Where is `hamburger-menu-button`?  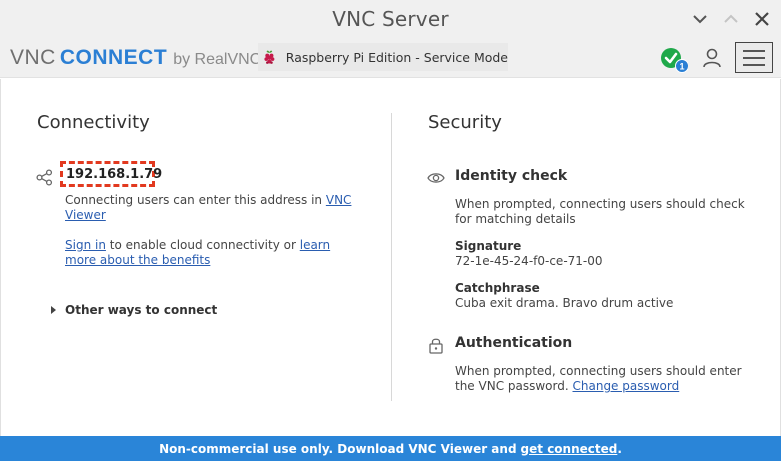
hamburger-menu-button is located at coordinates (754, 57).